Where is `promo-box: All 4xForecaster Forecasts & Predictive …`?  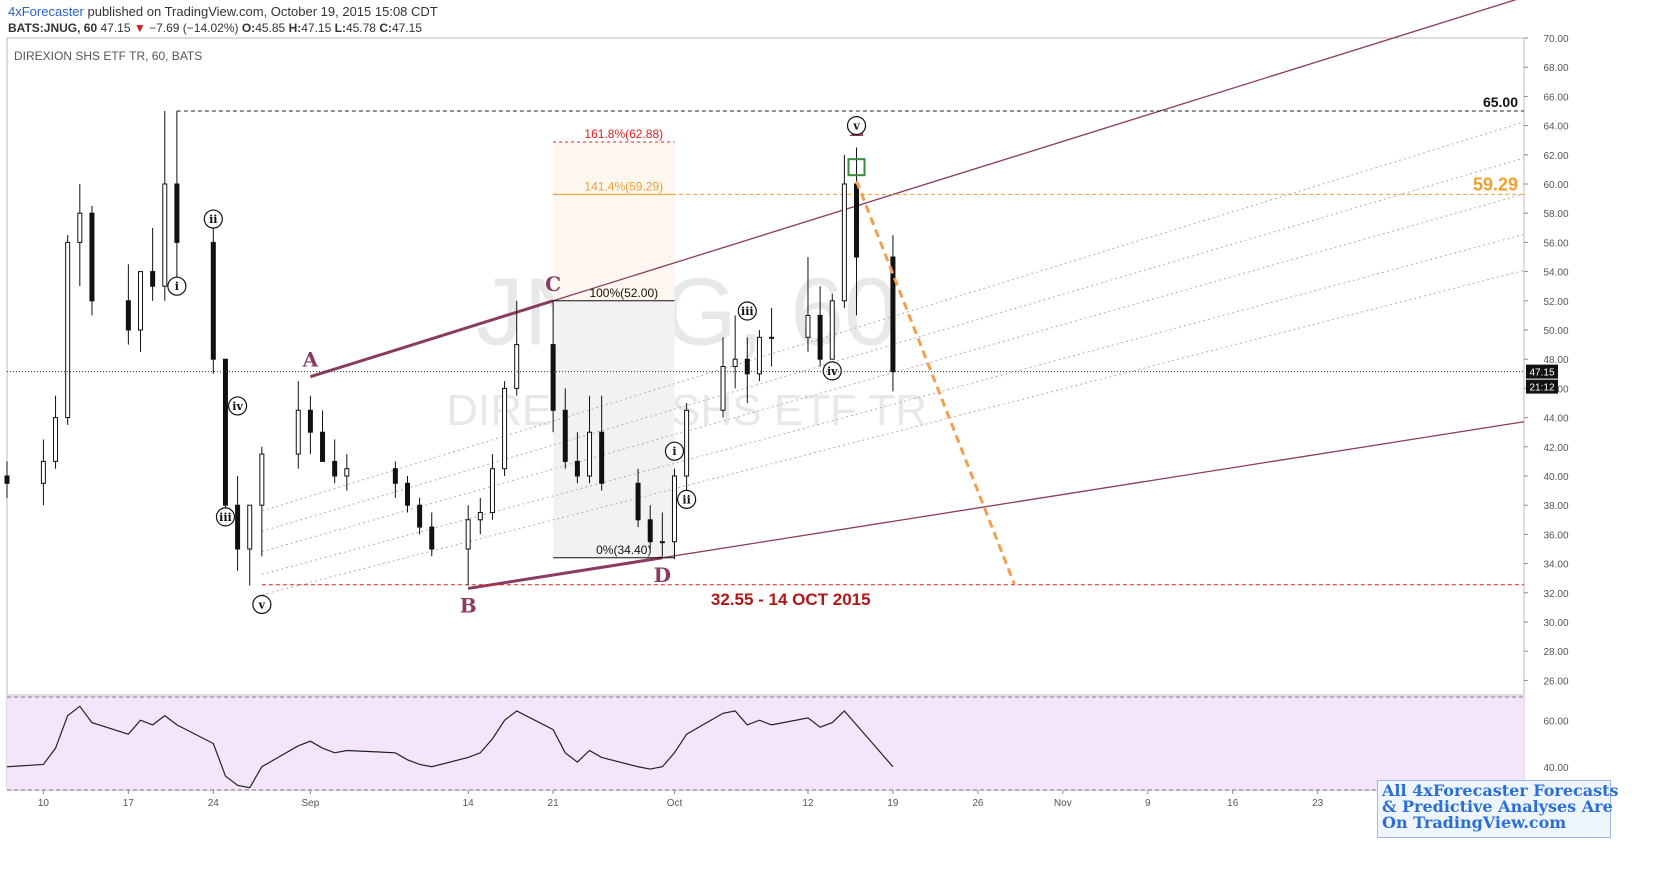 promo-box: All 4xForecaster Forecasts & Predictive … is located at coordinates (1498, 809).